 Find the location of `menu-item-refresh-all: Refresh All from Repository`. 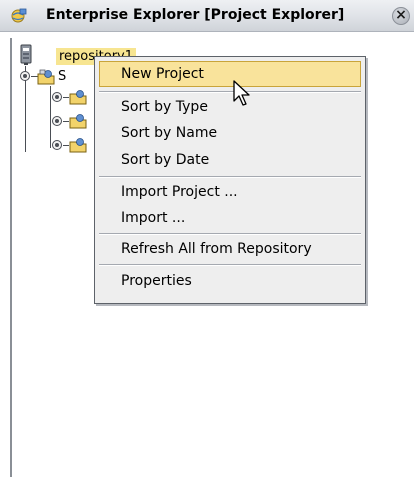

menu-item-refresh-all: Refresh All from Repository is located at coordinates (230, 249).